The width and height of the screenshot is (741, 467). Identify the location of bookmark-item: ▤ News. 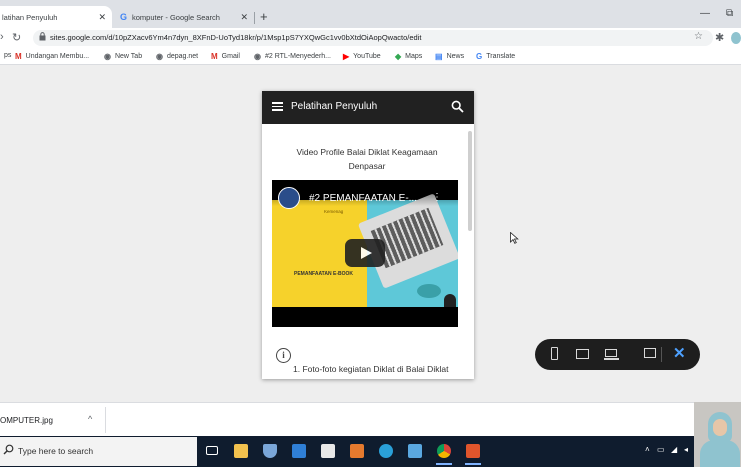
(449, 56).